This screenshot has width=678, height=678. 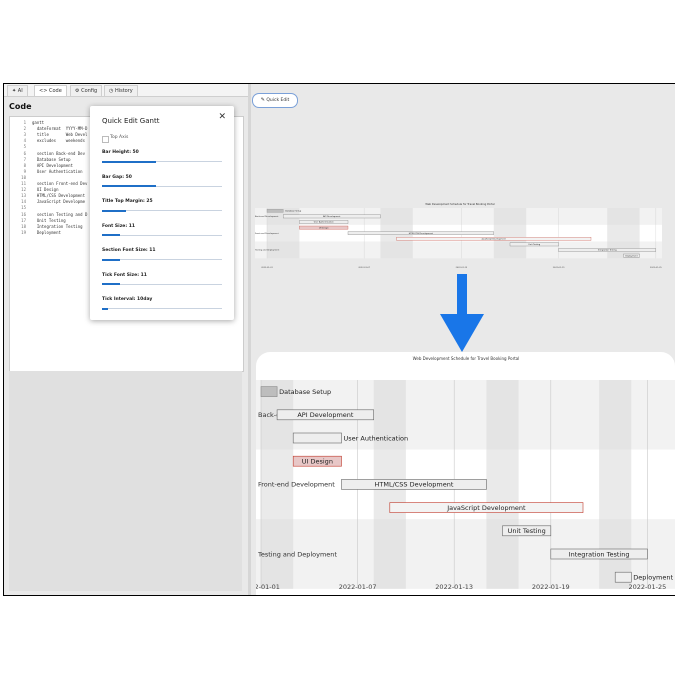 I want to click on line-number: 13, so click(x=23, y=196).